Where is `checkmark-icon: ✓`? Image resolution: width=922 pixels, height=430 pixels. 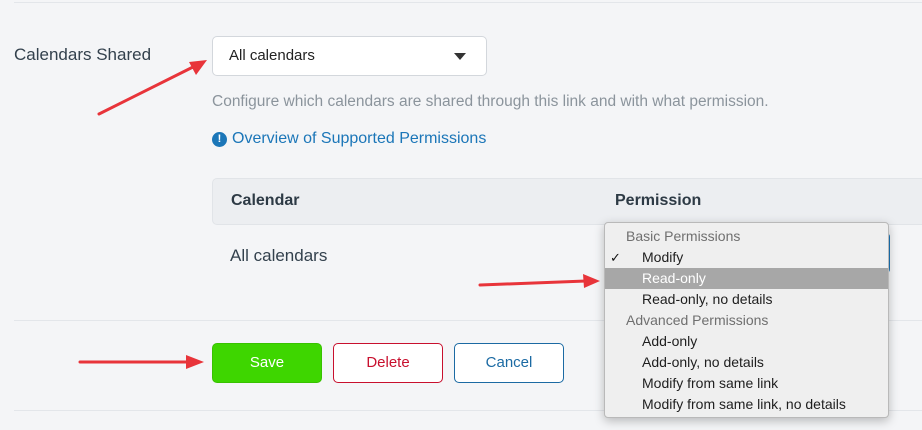
checkmark-icon: ✓ is located at coordinates (615, 257).